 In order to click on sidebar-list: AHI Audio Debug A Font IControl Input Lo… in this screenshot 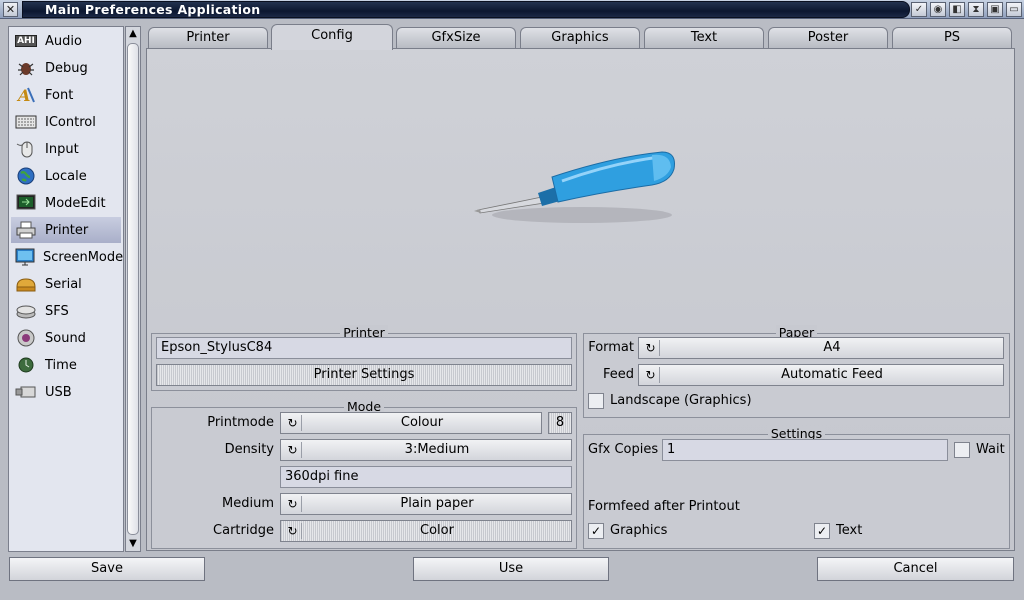, I will do `click(66, 289)`.